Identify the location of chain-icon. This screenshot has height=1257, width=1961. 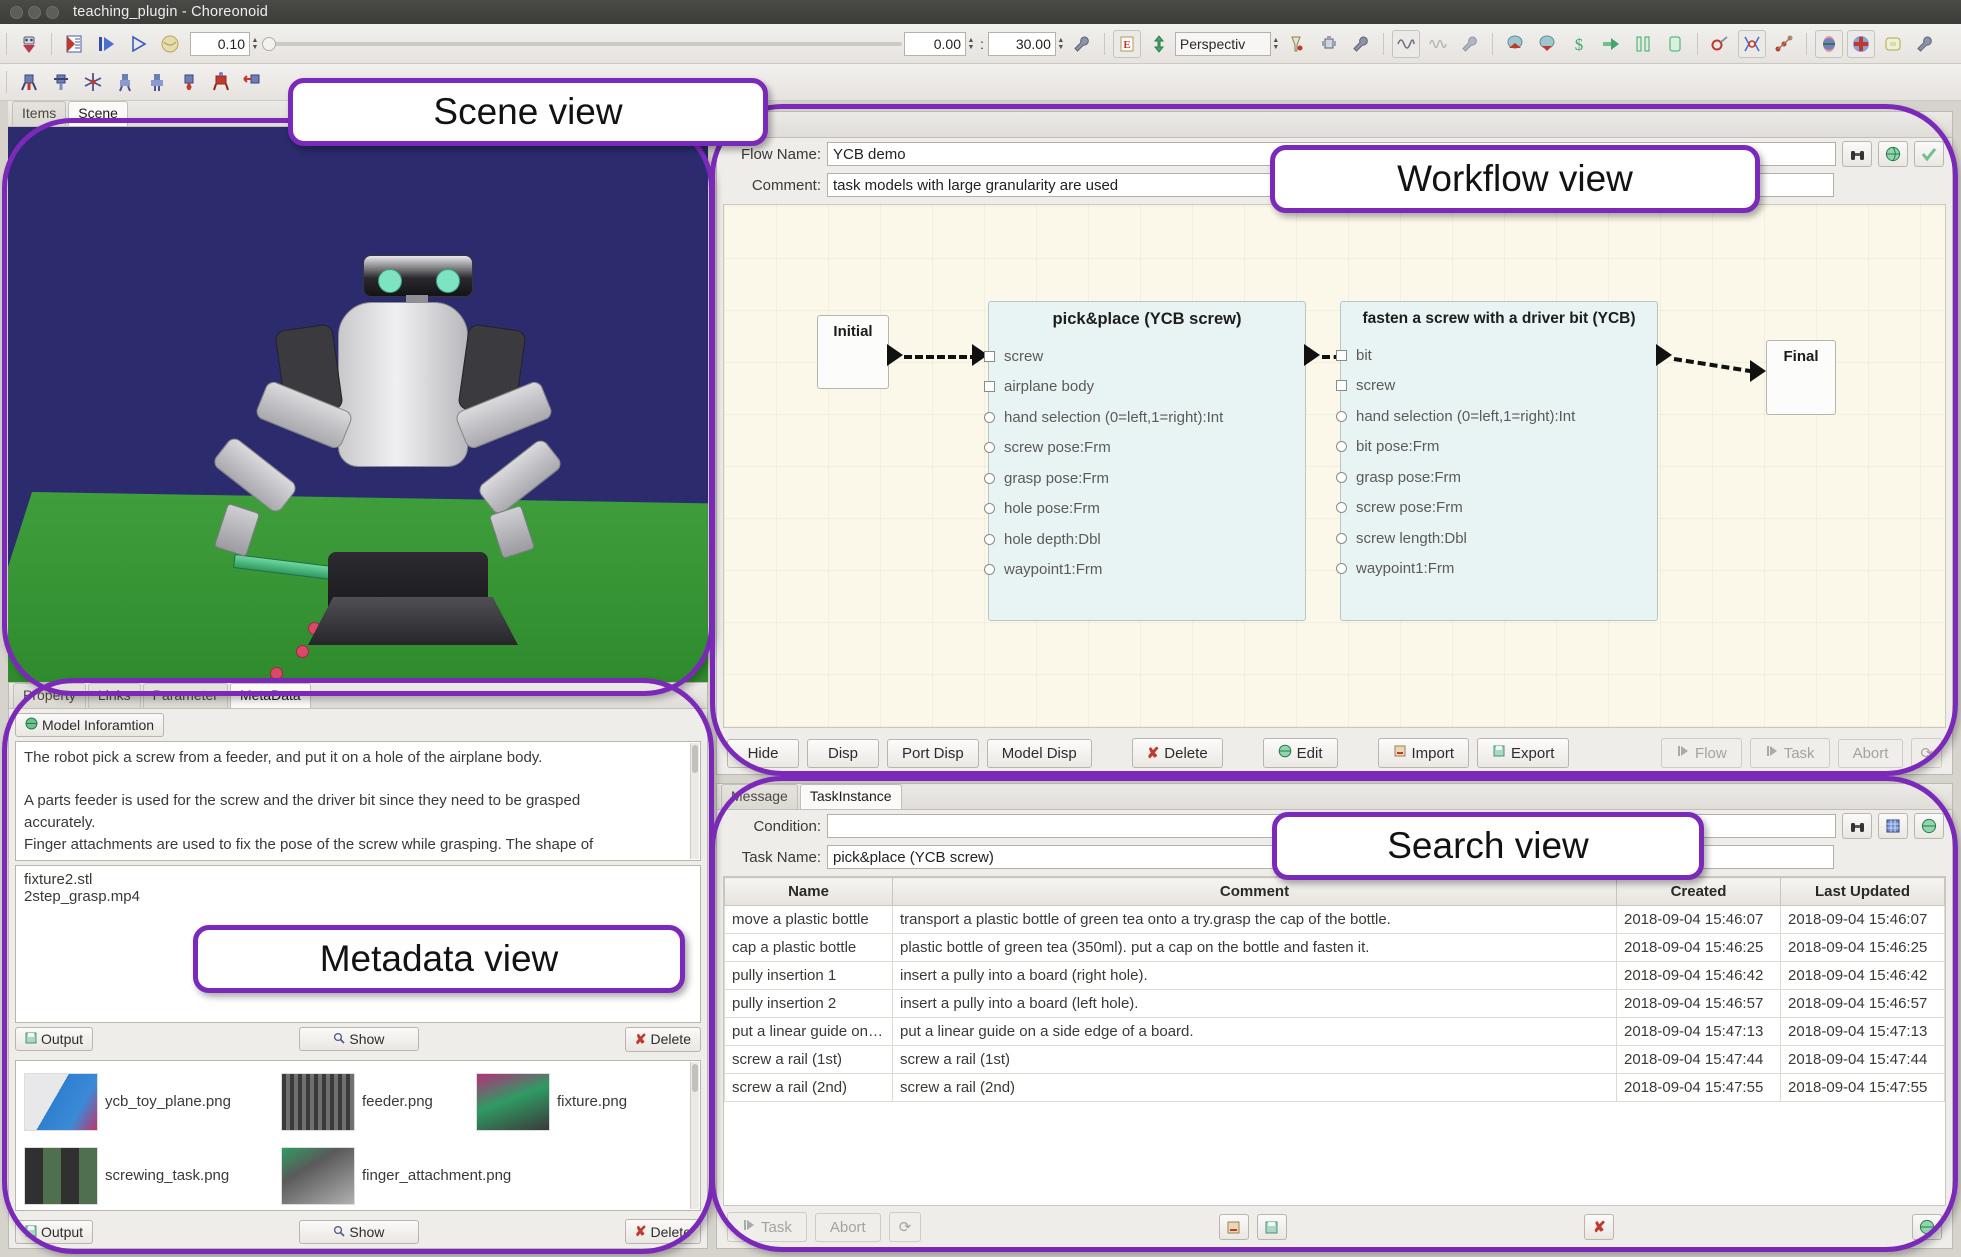
(1784, 44).